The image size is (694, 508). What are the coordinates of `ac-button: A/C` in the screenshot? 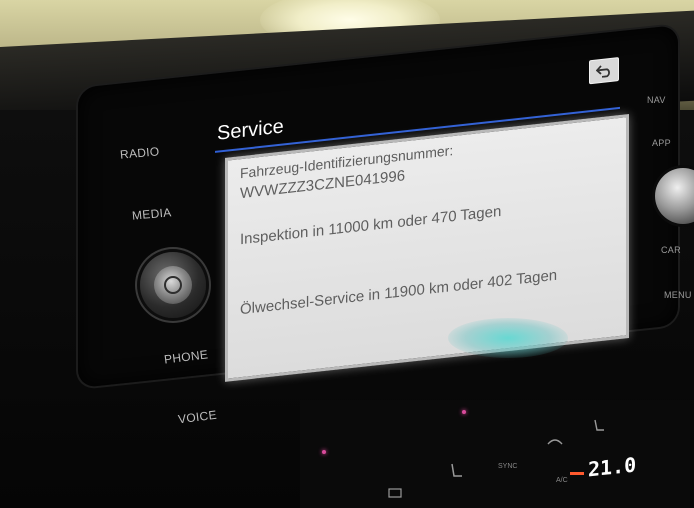 It's located at (562, 480).